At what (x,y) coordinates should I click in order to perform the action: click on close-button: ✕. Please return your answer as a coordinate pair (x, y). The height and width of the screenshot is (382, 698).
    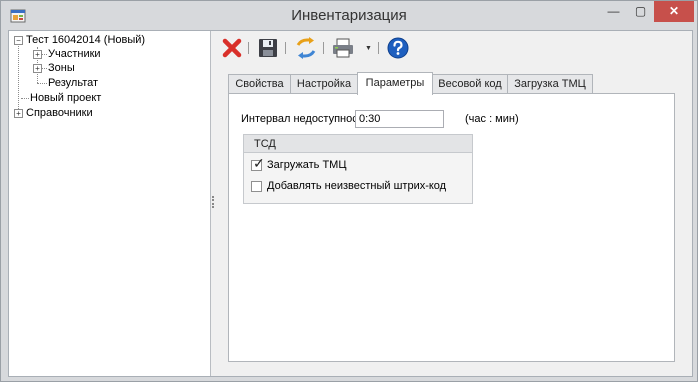
    Looking at the image, I should click on (674, 11).